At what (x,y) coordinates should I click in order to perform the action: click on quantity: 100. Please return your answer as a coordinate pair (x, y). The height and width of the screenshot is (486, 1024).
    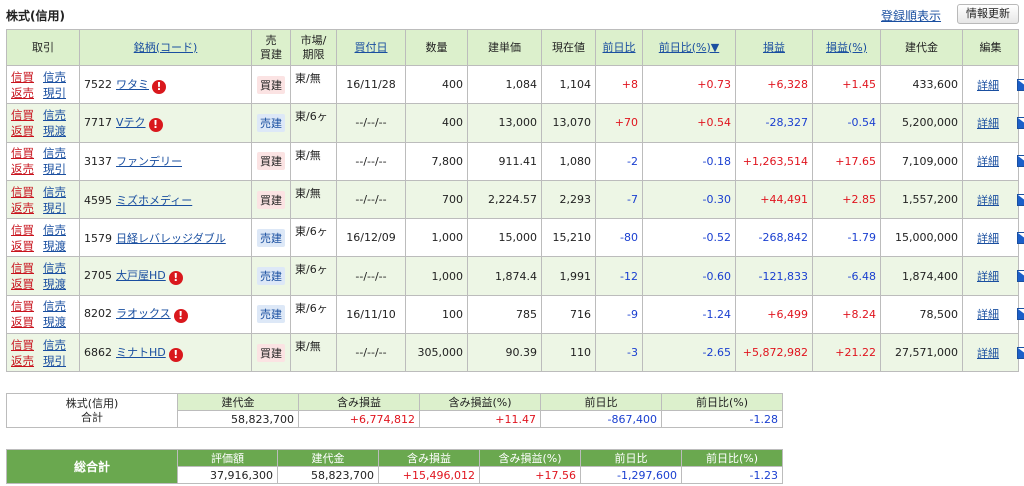
    Looking at the image, I should click on (436, 314).